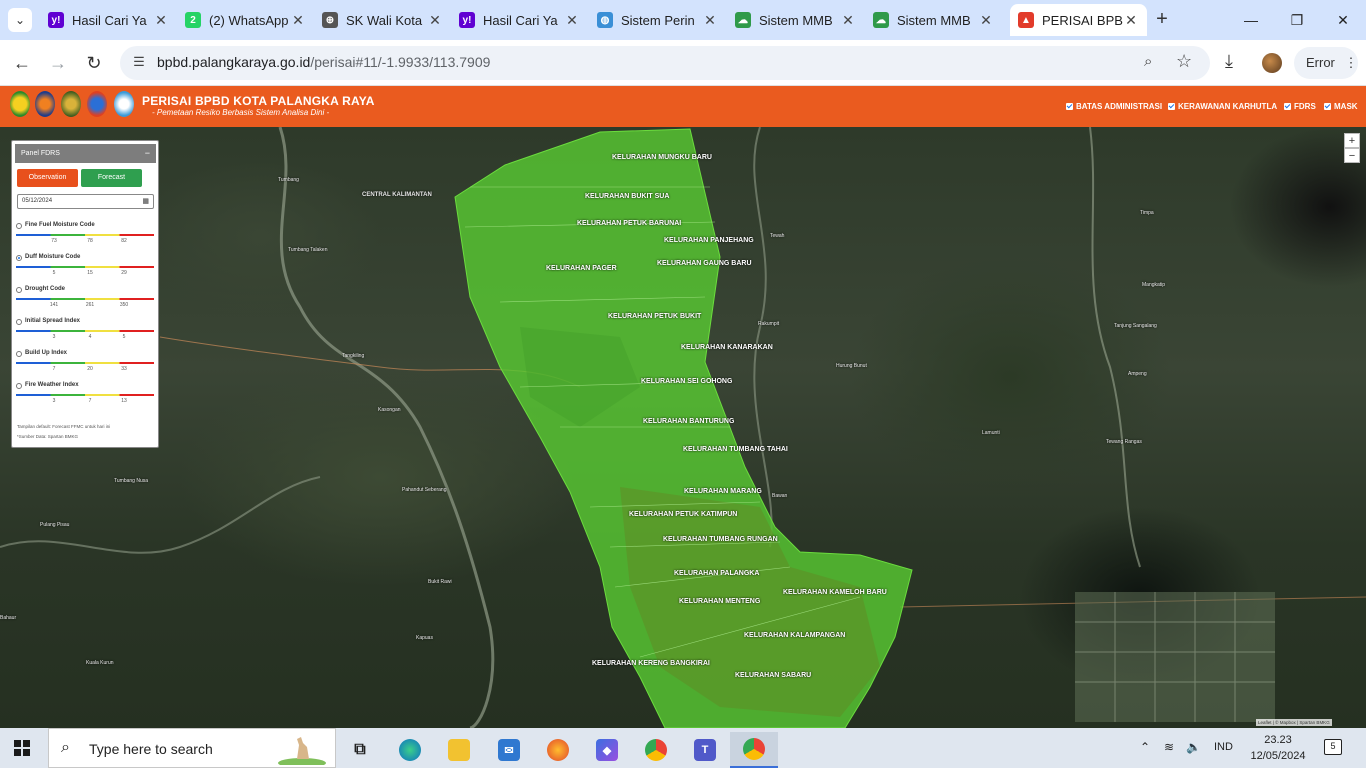 This screenshot has height=768, width=1366. I want to click on tab-3: ⊕ SK Wali Kota ✕, so click(382, 20).